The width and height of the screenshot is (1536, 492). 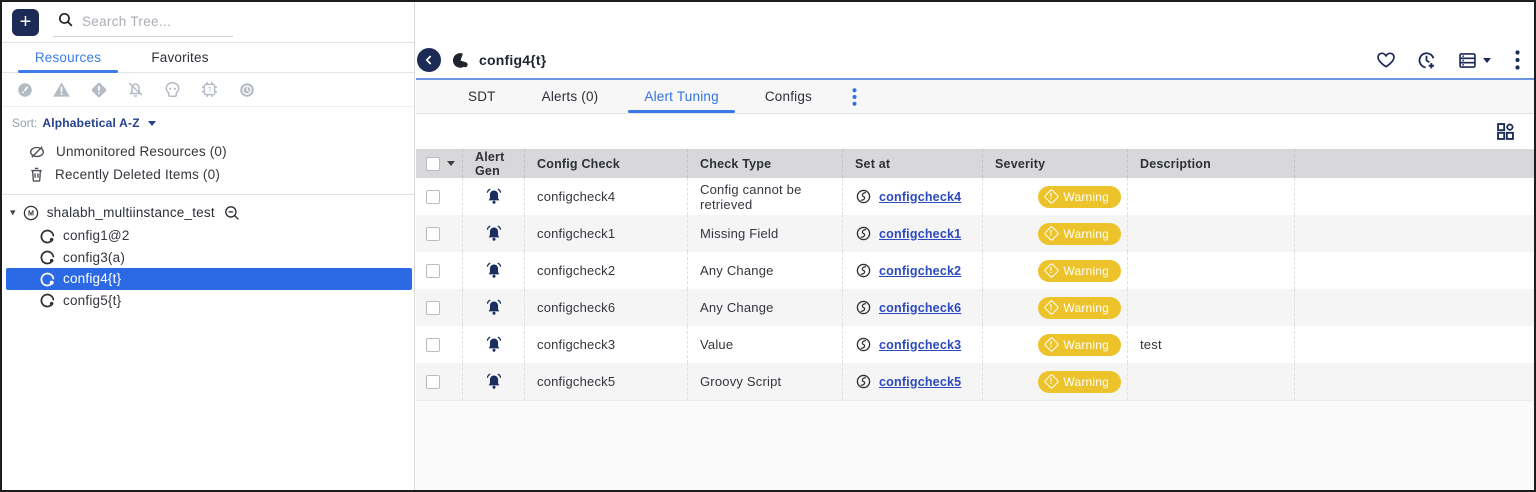 I want to click on alert-gen-cell, so click(x=493, y=344).